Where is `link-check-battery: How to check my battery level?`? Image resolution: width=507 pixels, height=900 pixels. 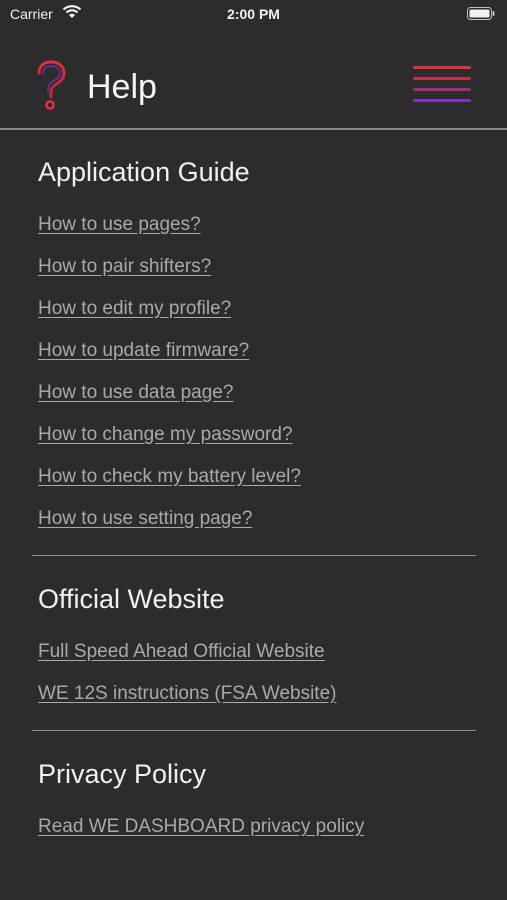
link-check-battery: How to check my battery level? is located at coordinates (169, 477).